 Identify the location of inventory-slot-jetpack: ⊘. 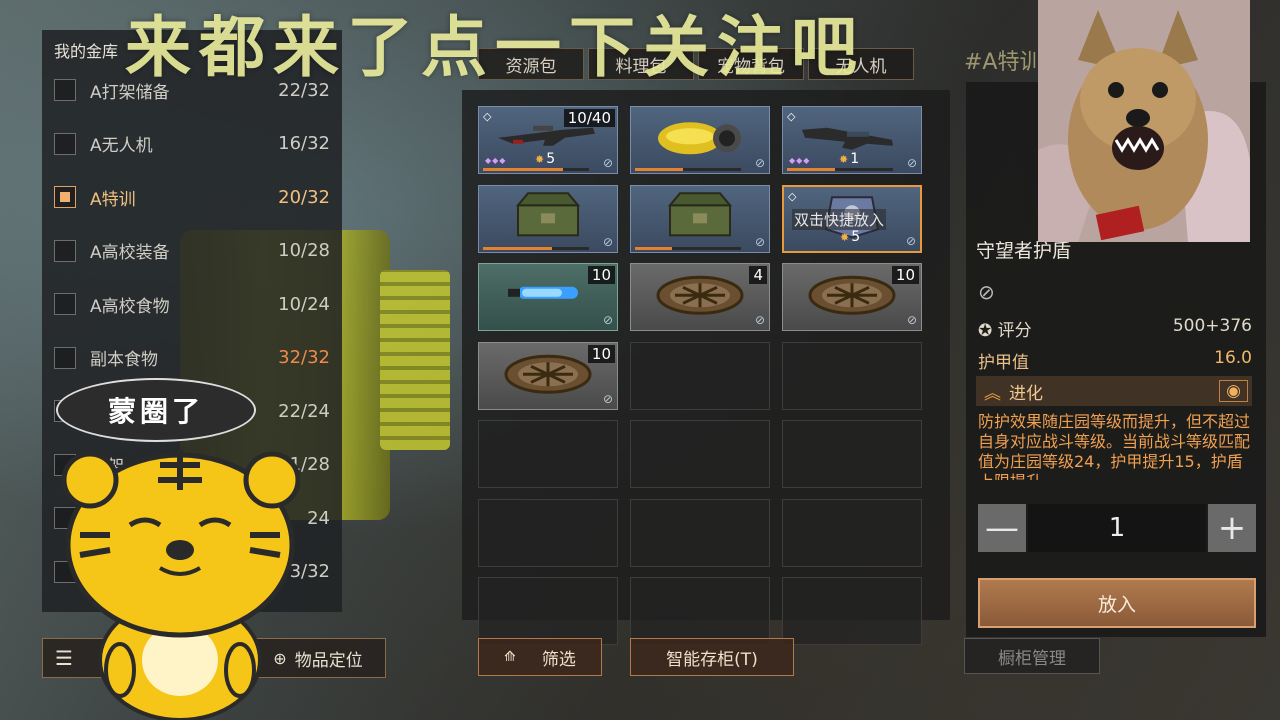
(700, 140).